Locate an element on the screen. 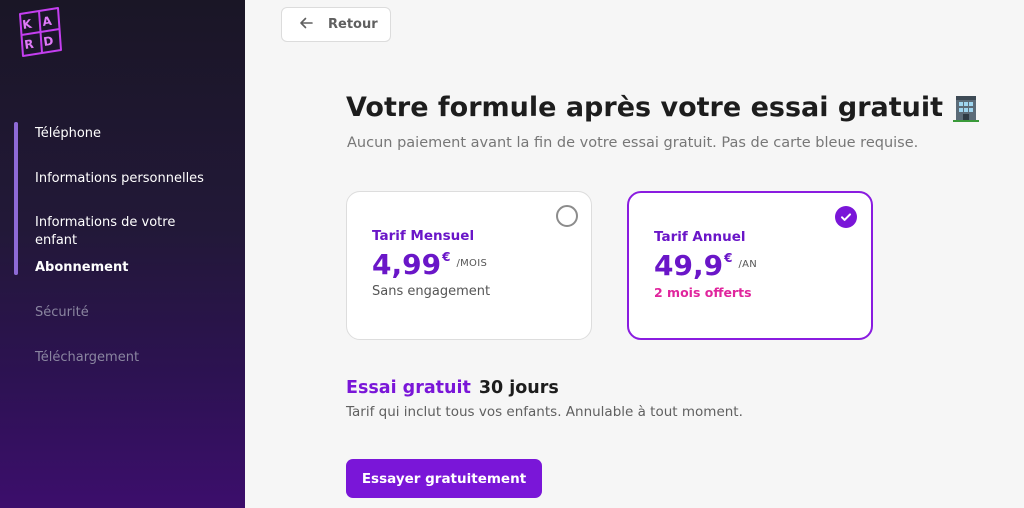 The height and width of the screenshot is (508, 1024). trial-heading: Essai gratuit 30 jours is located at coordinates (452, 388).